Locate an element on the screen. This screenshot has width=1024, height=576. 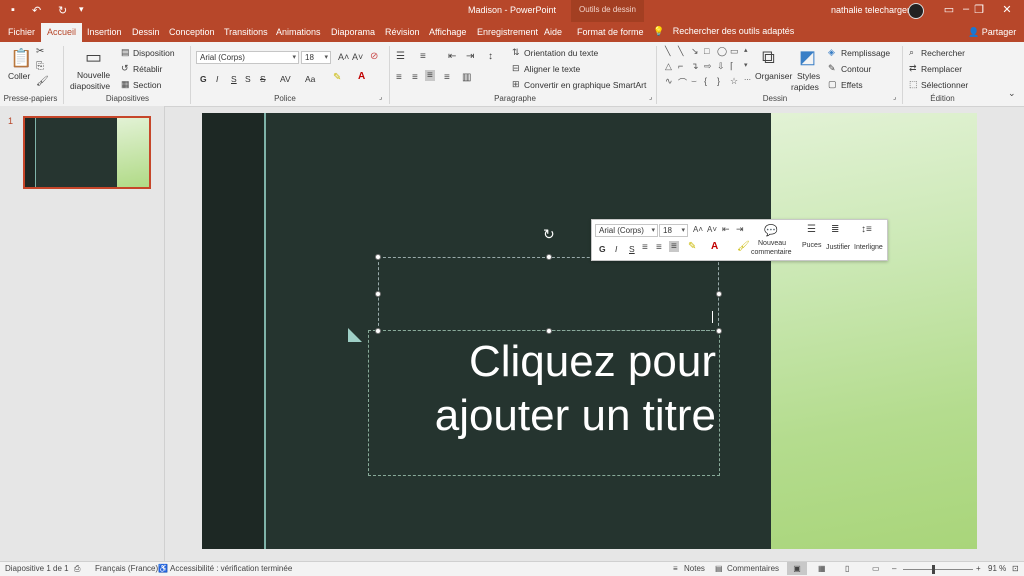
accessibility-status: Accessibilité : vérification terminée is located at coordinates (231, 568).